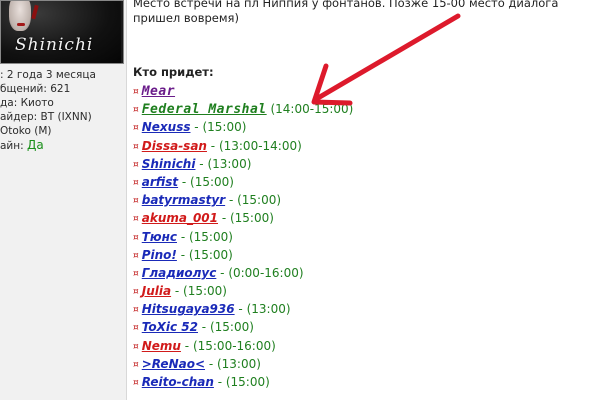  I want to click on avatar-lip, so click(21, 24).